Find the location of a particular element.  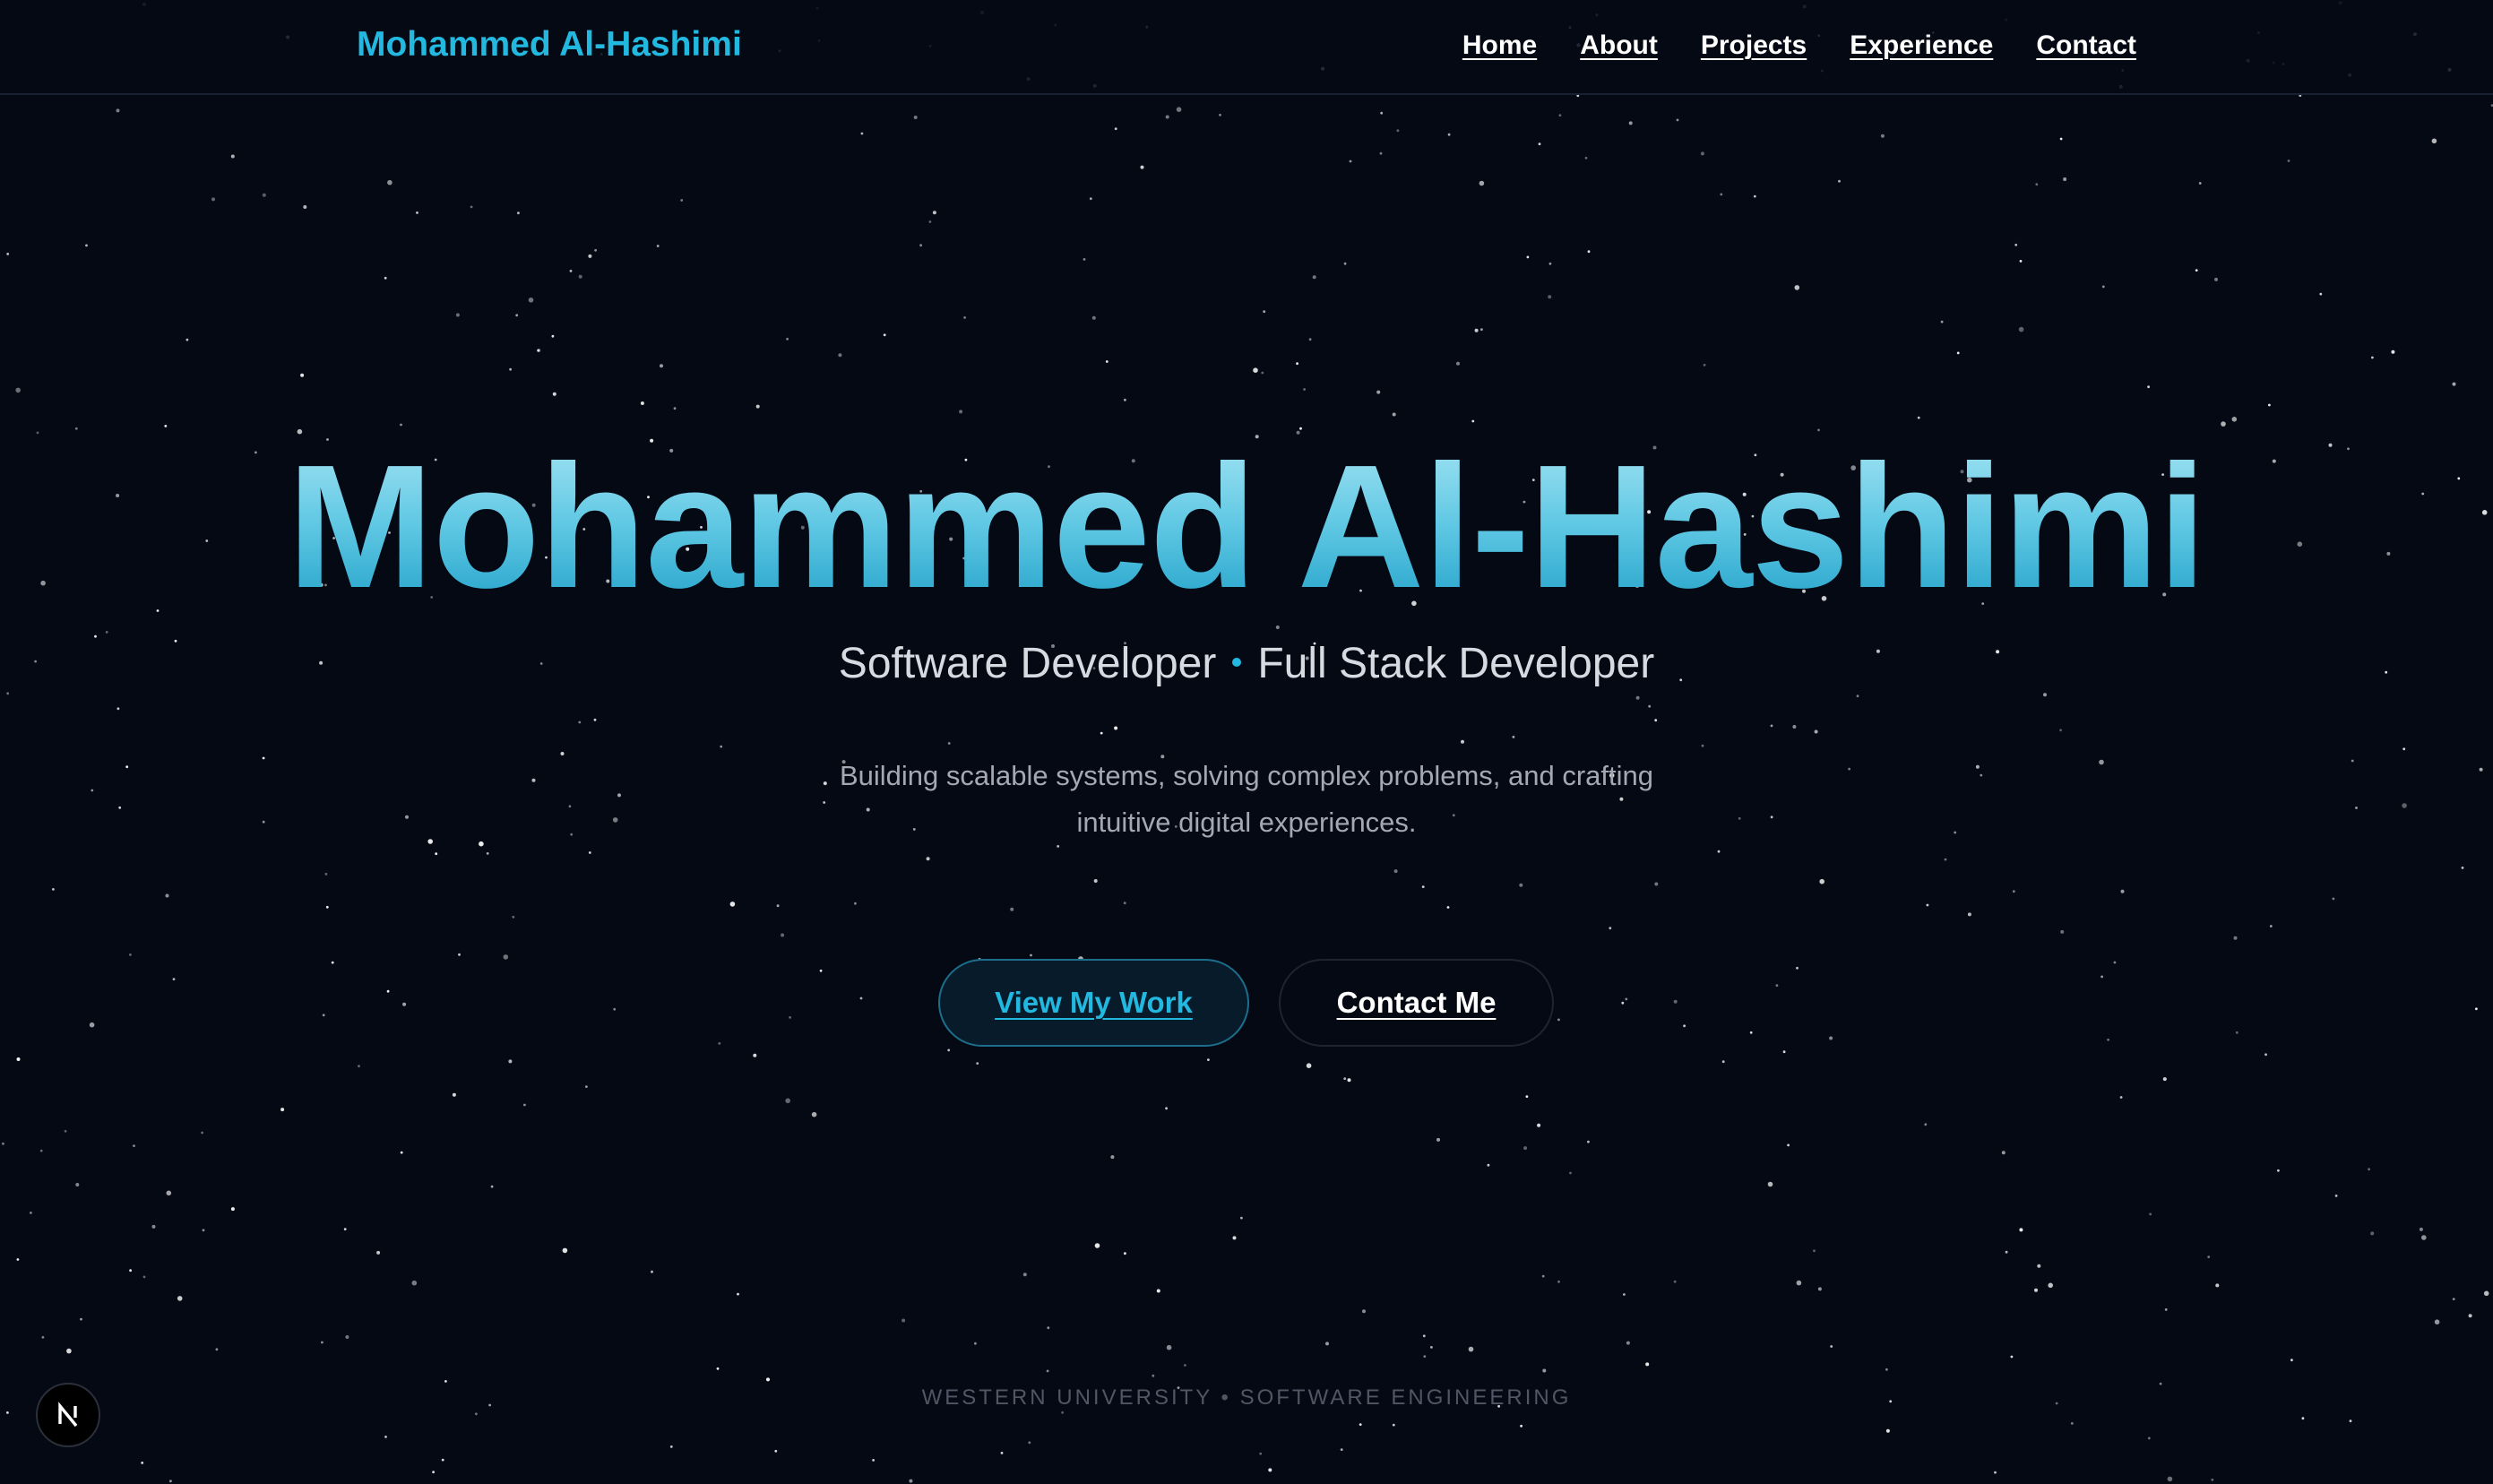

nav-link-experience: Experience is located at coordinates (1921, 45).